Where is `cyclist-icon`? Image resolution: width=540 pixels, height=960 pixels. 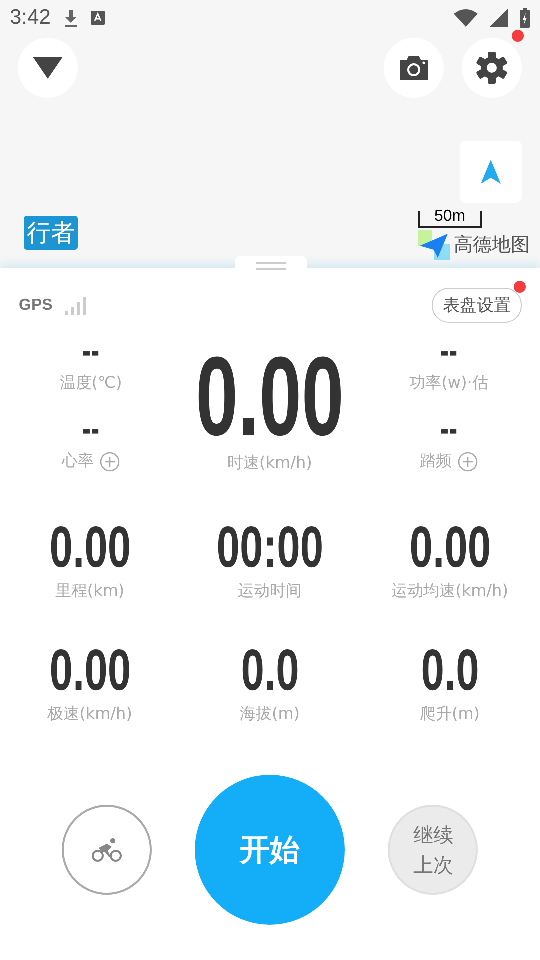 cyclist-icon is located at coordinates (107, 850).